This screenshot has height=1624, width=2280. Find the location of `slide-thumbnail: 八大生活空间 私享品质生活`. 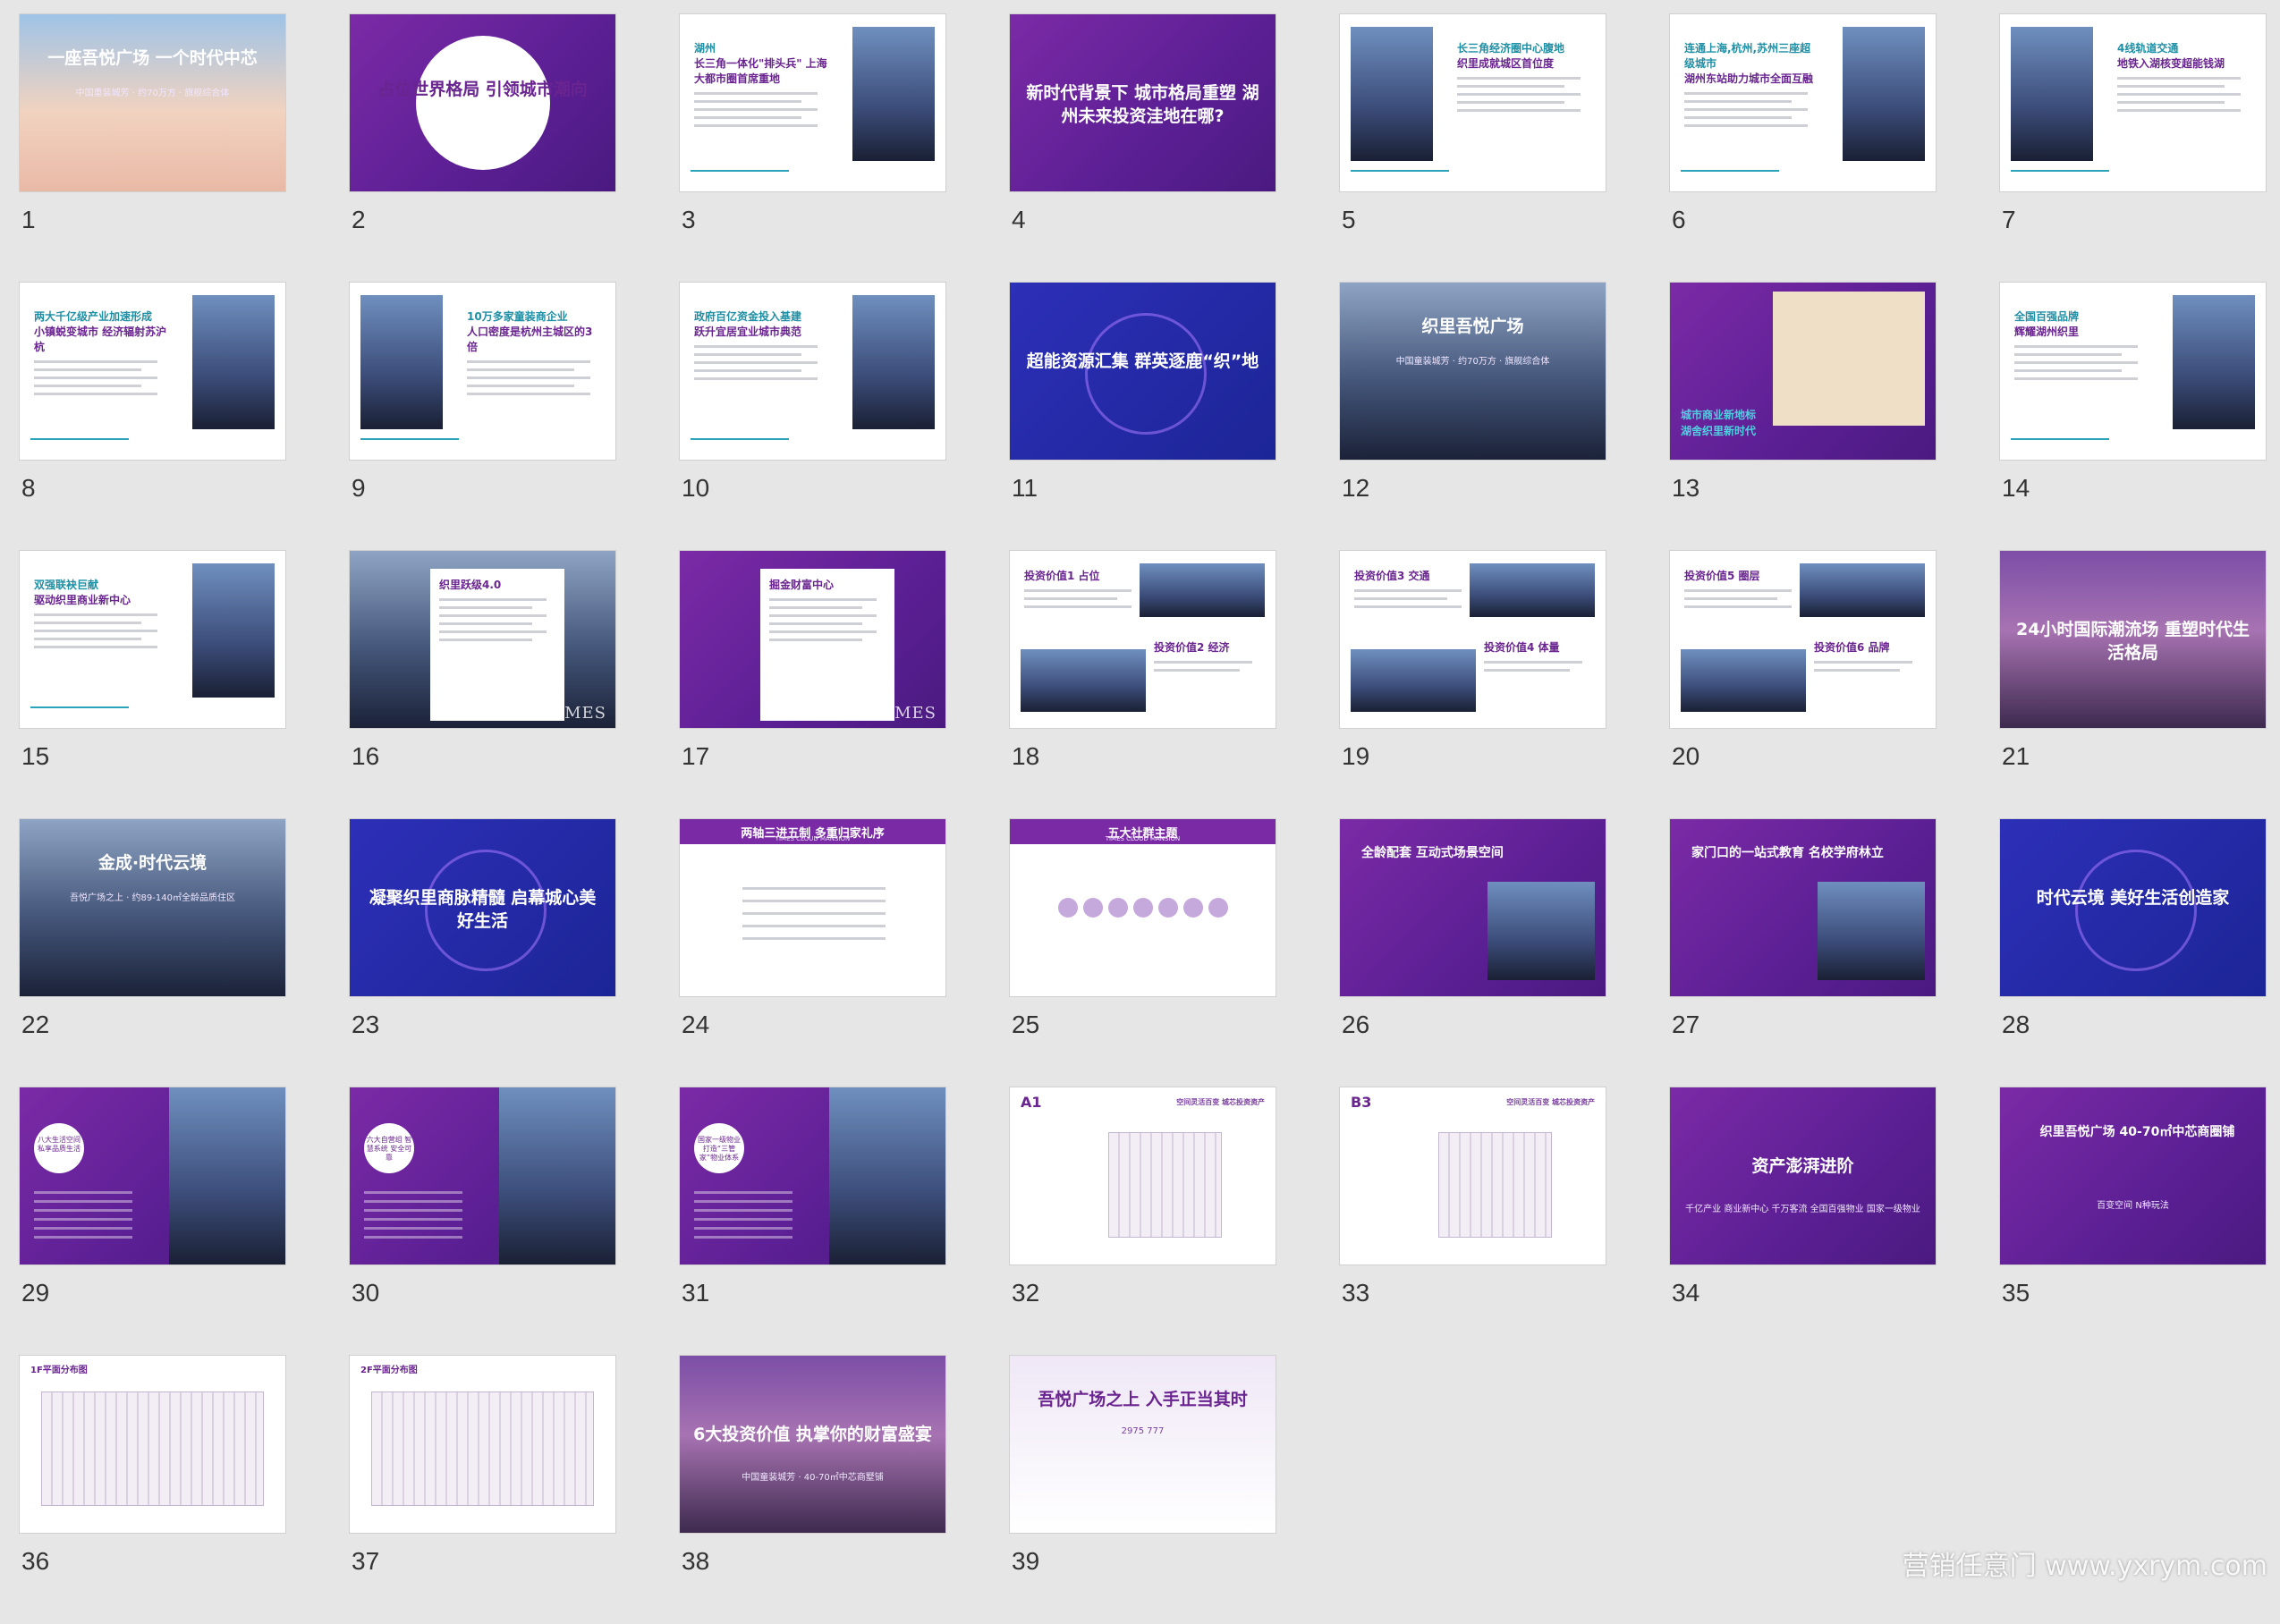

slide-thumbnail: 八大生活空间 私享品质生活 is located at coordinates (152, 1176).